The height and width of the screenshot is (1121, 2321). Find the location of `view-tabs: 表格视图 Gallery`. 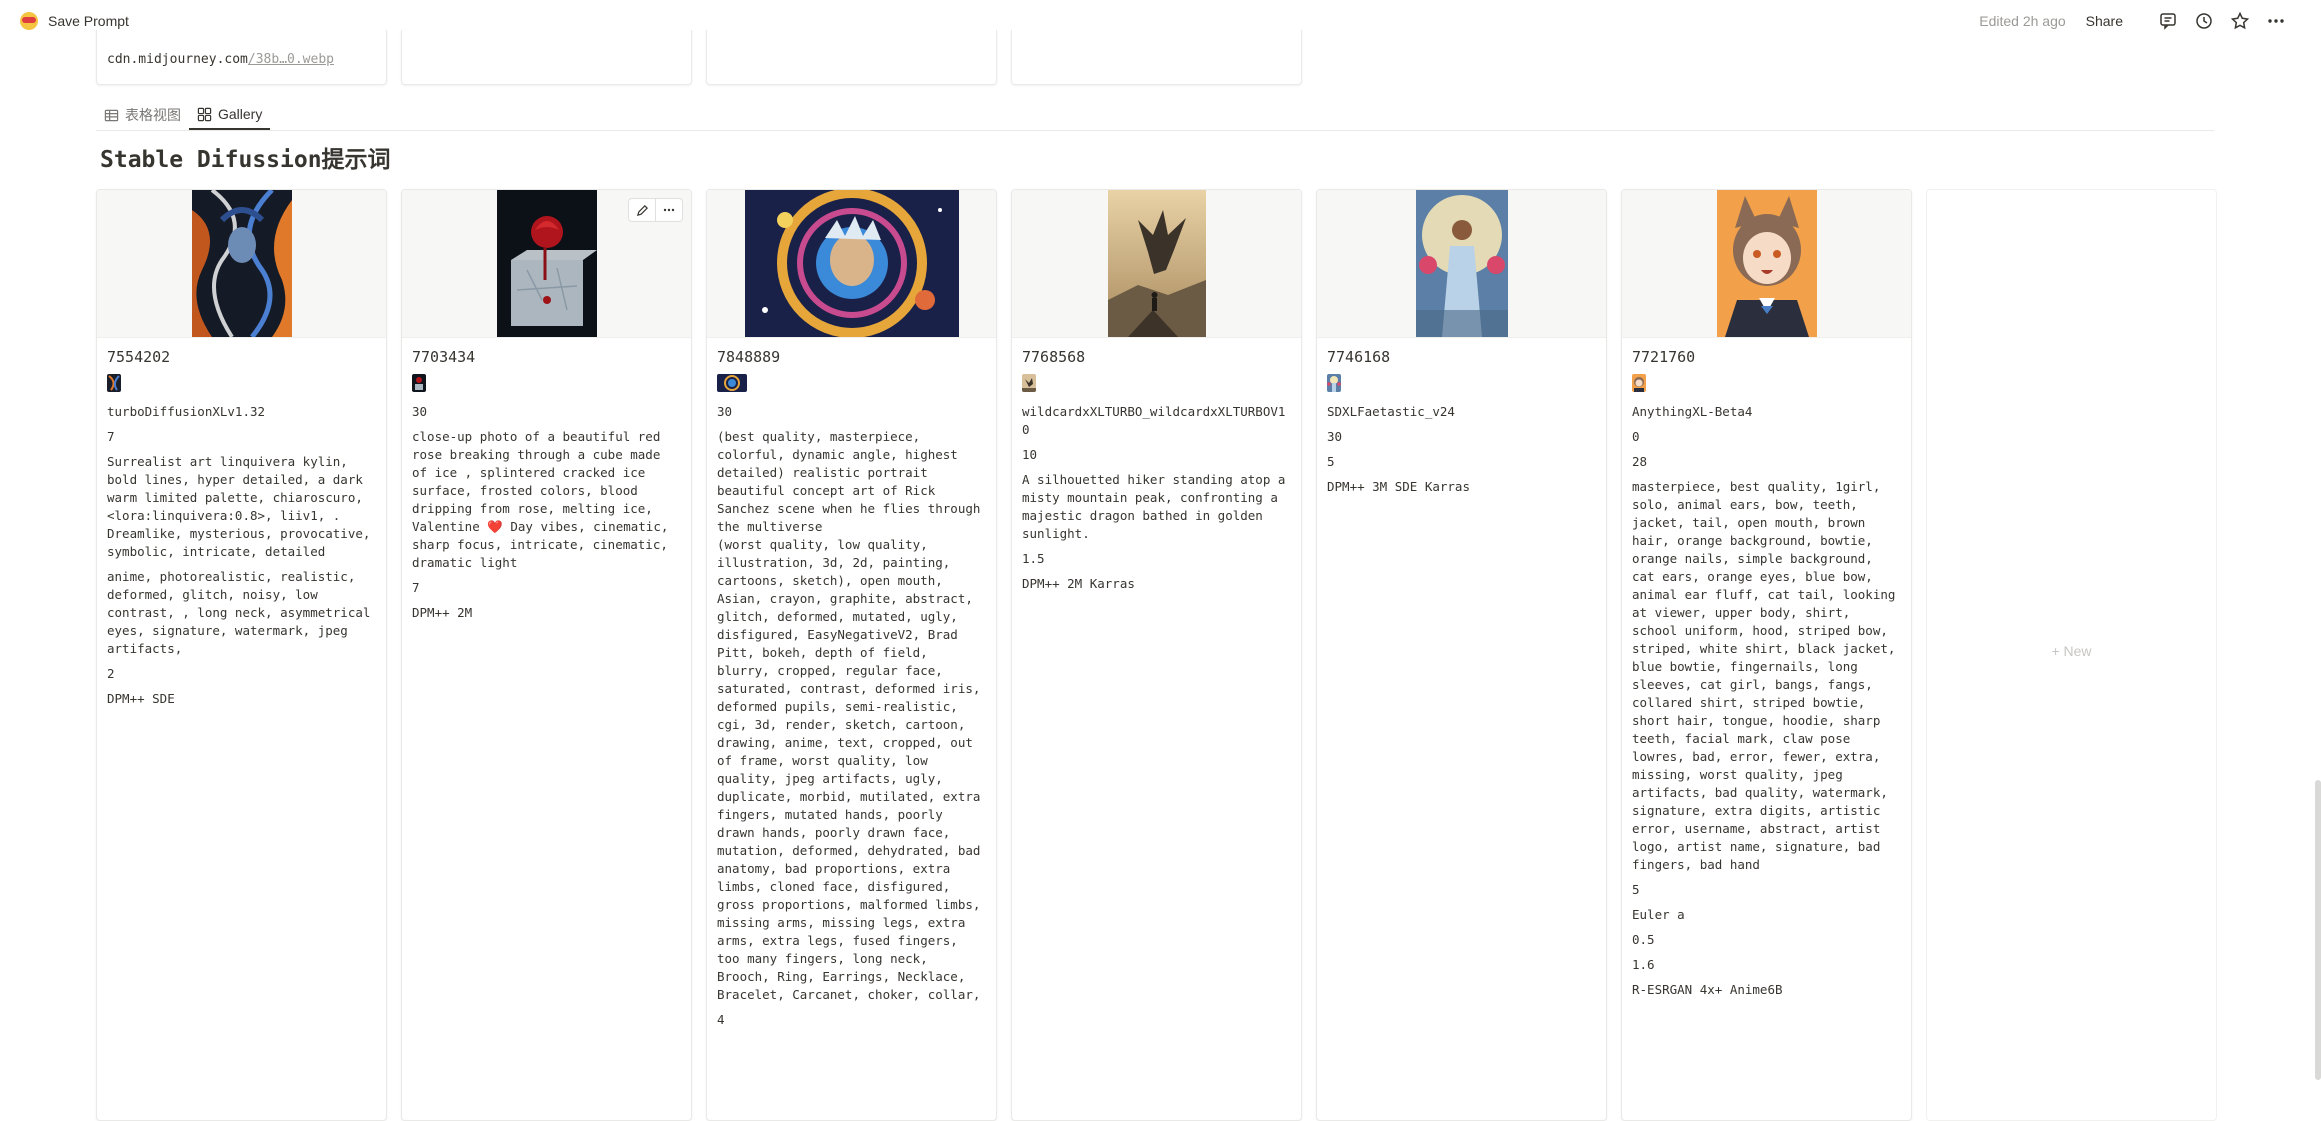

view-tabs: 表格视图 Gallery is located at coordinates (183, 113).